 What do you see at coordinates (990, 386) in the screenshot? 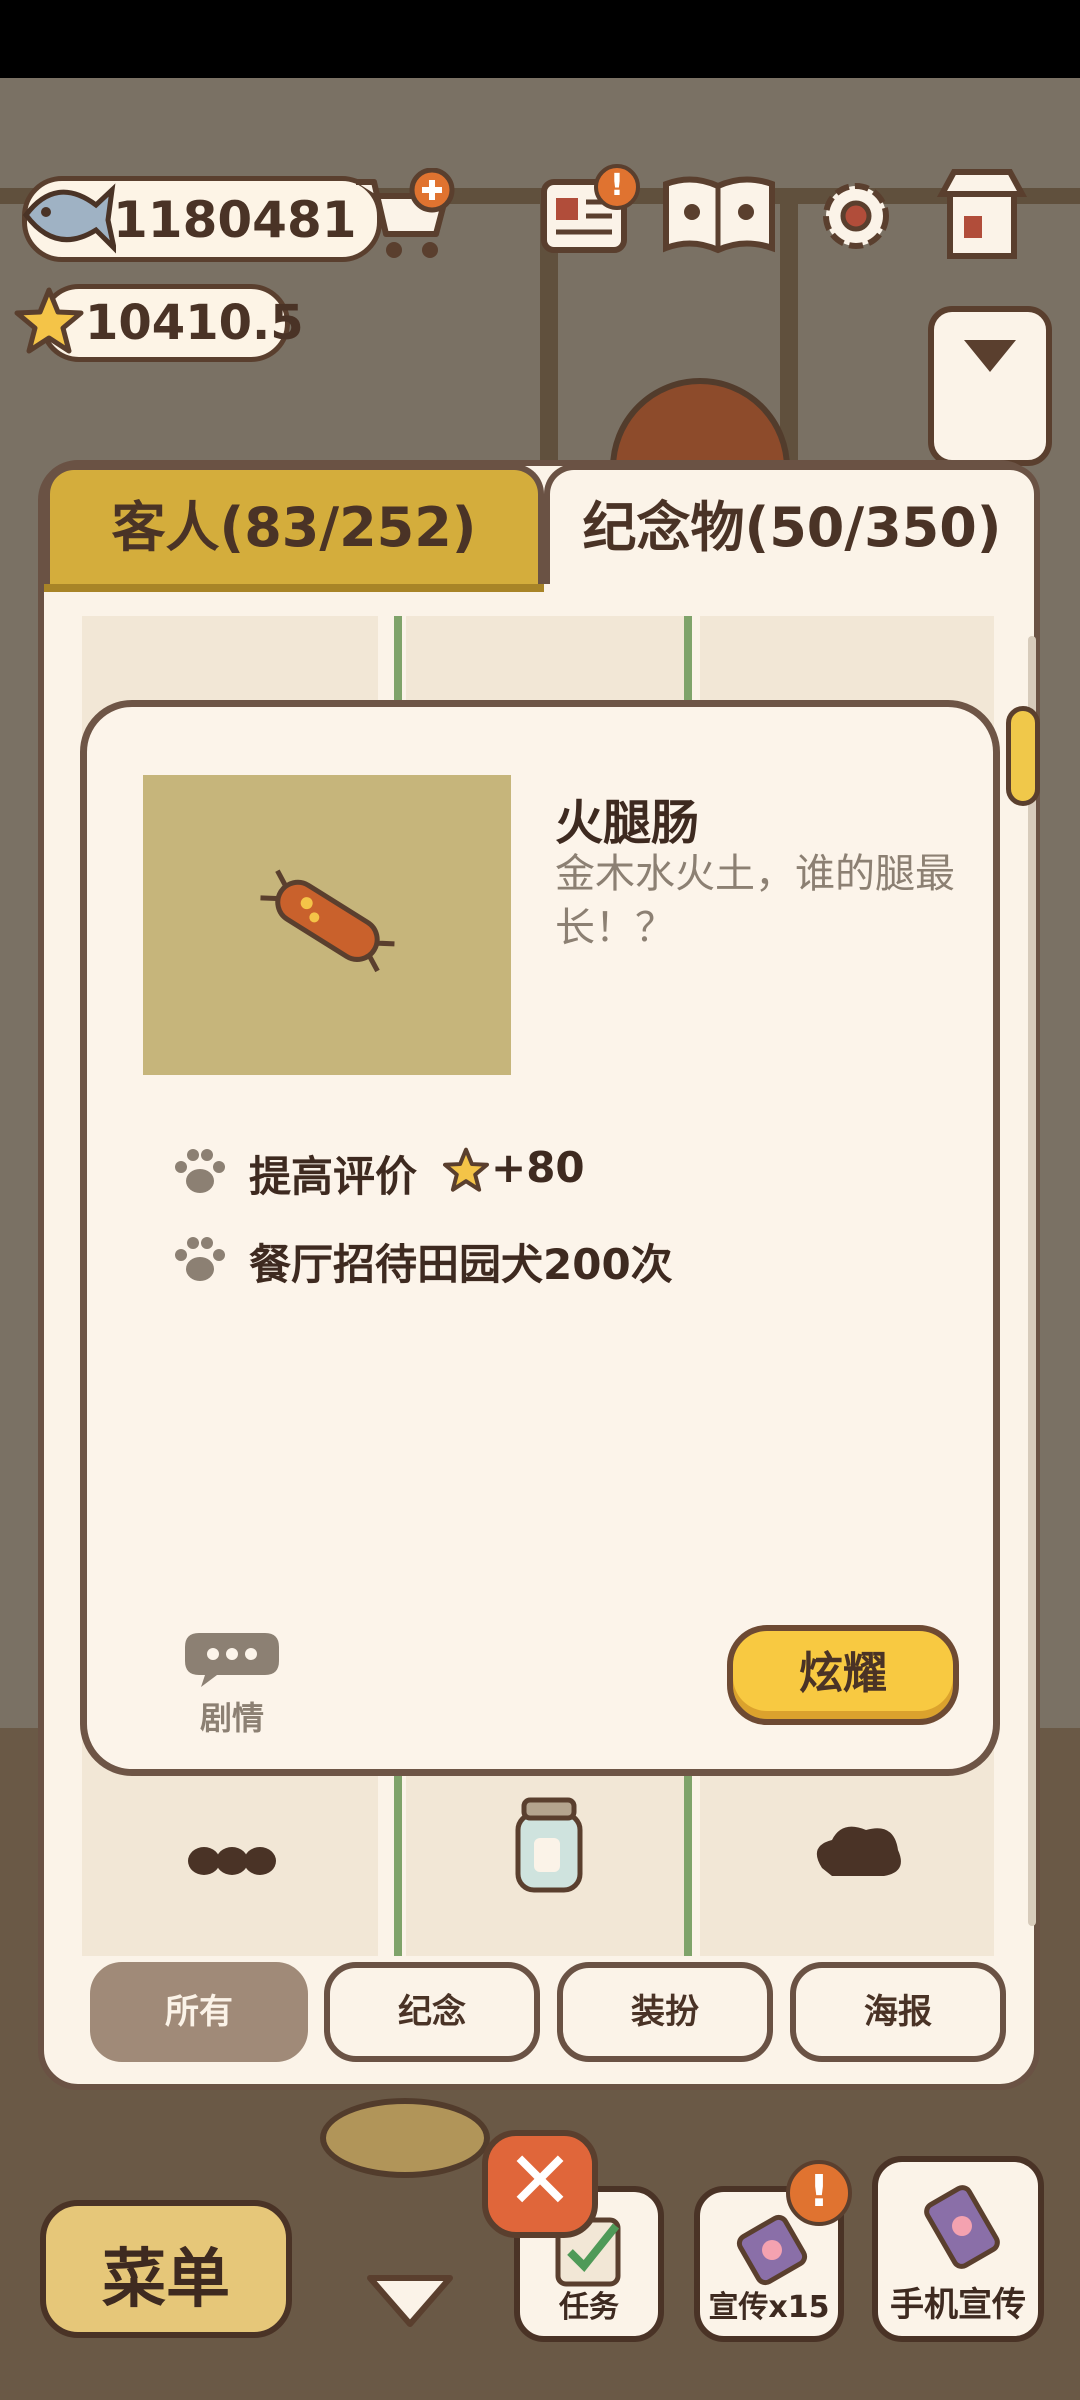
I see `ranking-side-button` at bounding box center [990, 386].